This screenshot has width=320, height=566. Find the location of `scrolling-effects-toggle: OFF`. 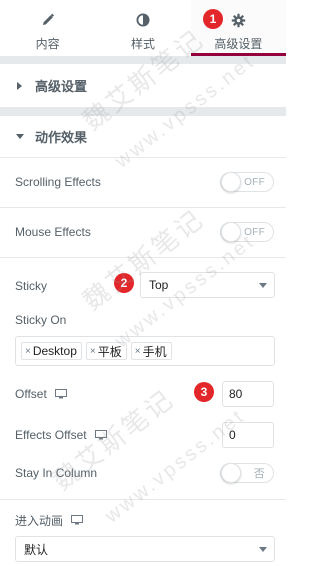

scrolling-effects-toggle: OFF is located at coordinates (247, 182).